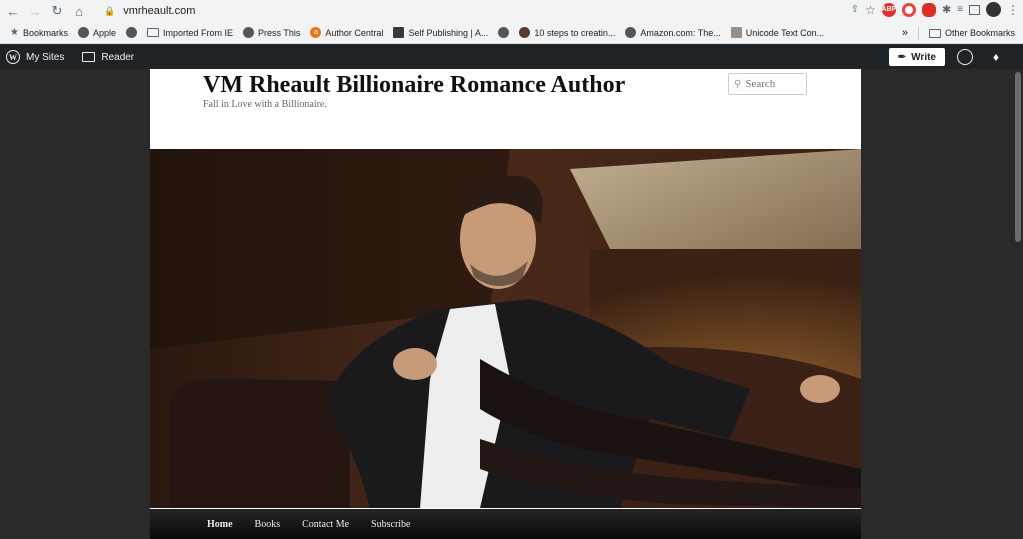 The width and height of the screenshot is (1023, 539). Describe the element at coordinates (1018, 157) in the screenshot. I see `scrollbar-thumb` at that location.